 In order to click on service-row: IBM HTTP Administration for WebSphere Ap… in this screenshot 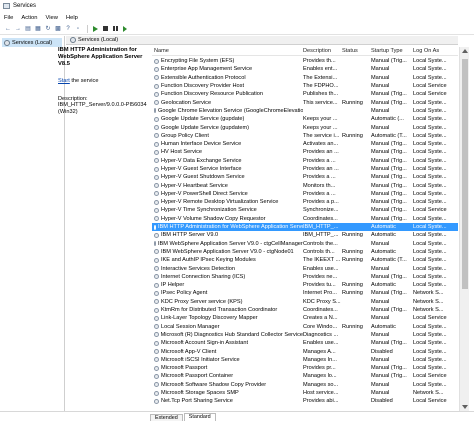, I will do `click(305, 227)`.